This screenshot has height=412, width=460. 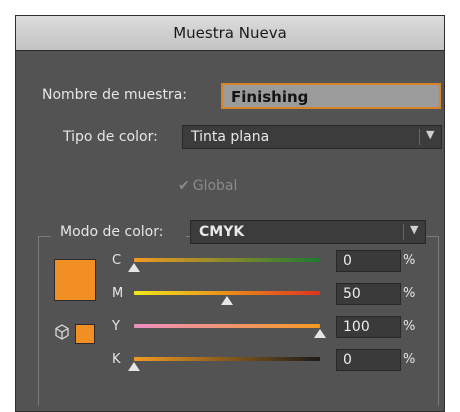 I want to click on channel-slider-thumb-c, so click(x=134, y=267).